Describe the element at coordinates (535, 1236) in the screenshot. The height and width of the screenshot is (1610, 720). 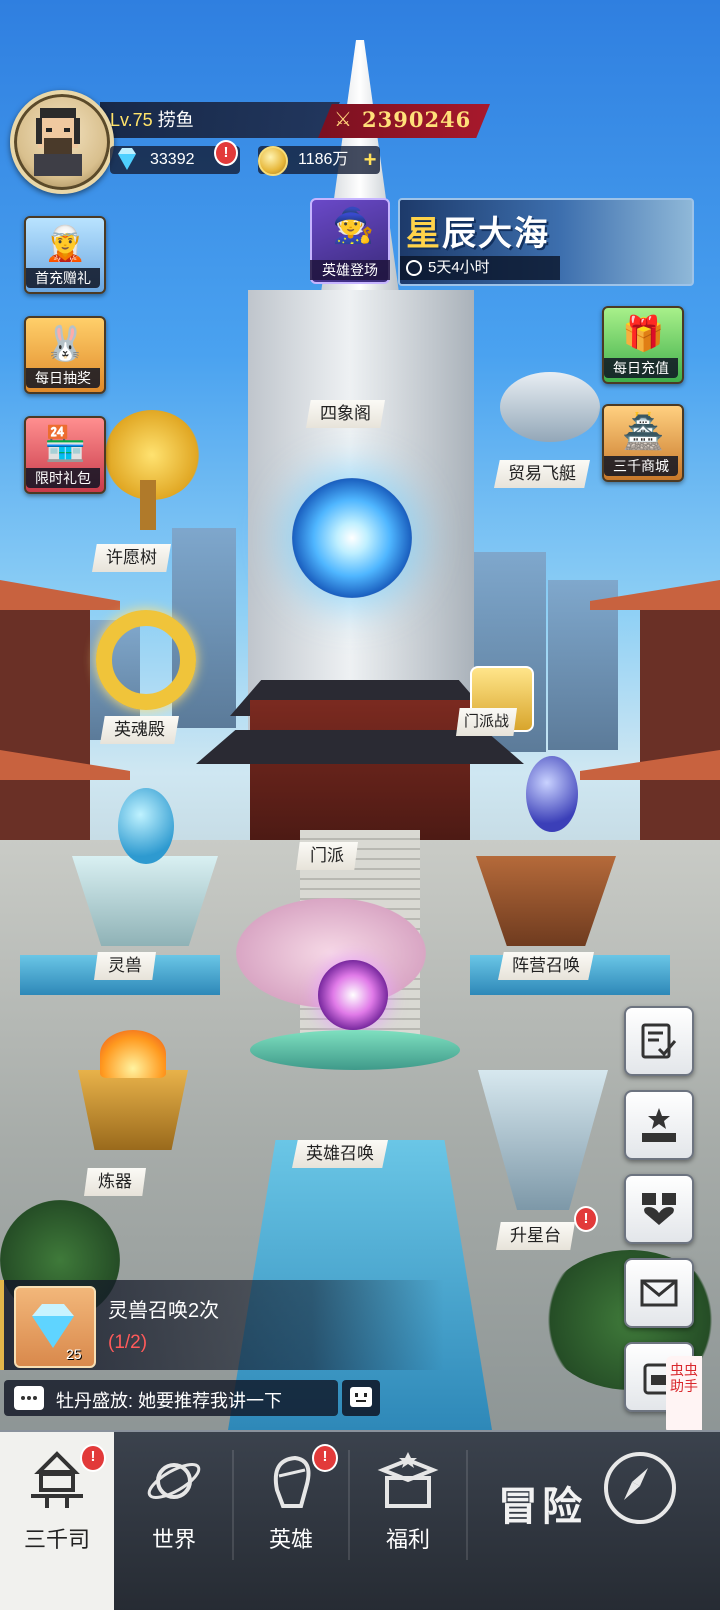
I see `building-label-star-platform: 升星台` at that location.